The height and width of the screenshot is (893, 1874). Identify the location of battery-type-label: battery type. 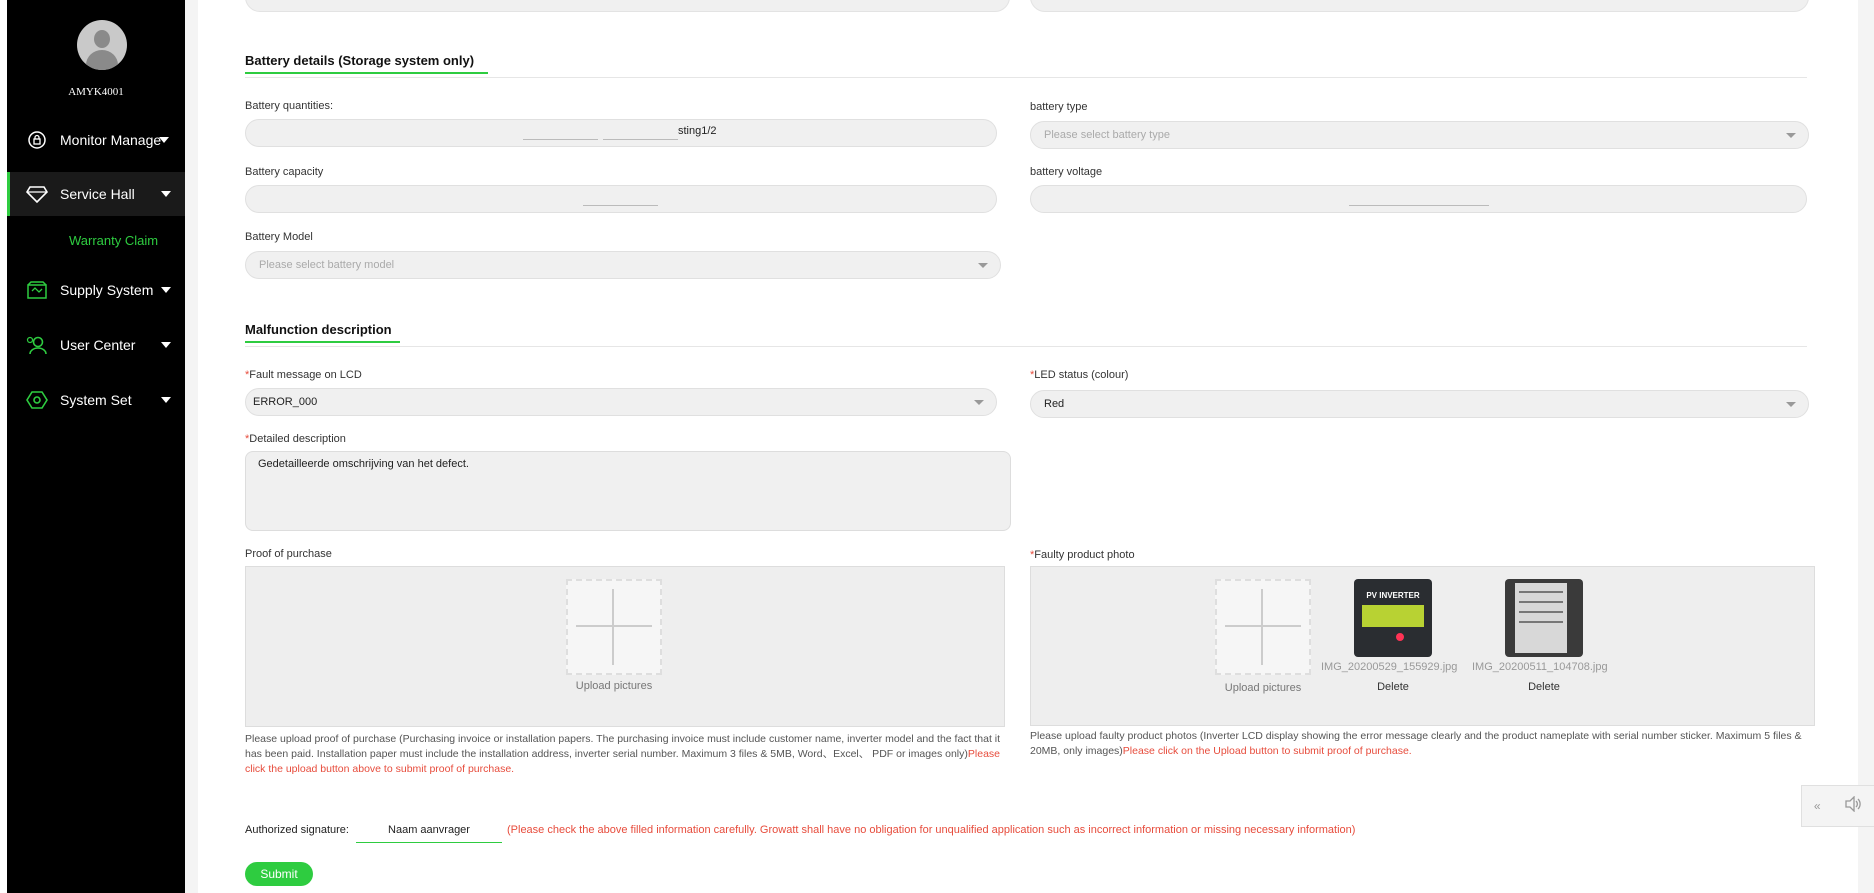
(1059, 107).